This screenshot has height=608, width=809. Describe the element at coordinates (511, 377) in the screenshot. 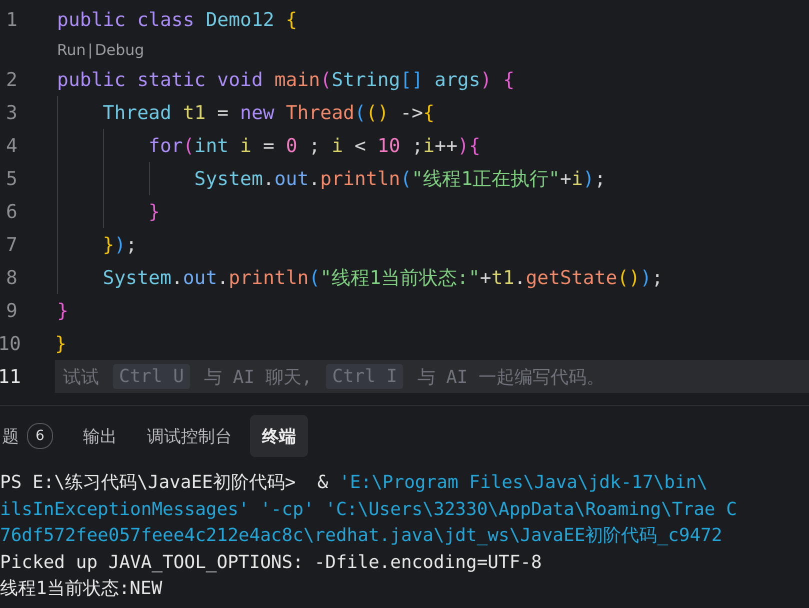

I see `hint-text: 与 AI 一起编写代码。` at that location.